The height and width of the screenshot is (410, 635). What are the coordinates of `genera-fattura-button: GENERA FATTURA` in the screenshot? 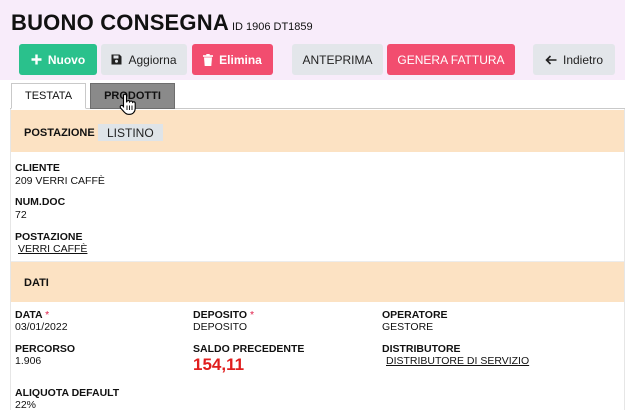 It's located at (451, 59).